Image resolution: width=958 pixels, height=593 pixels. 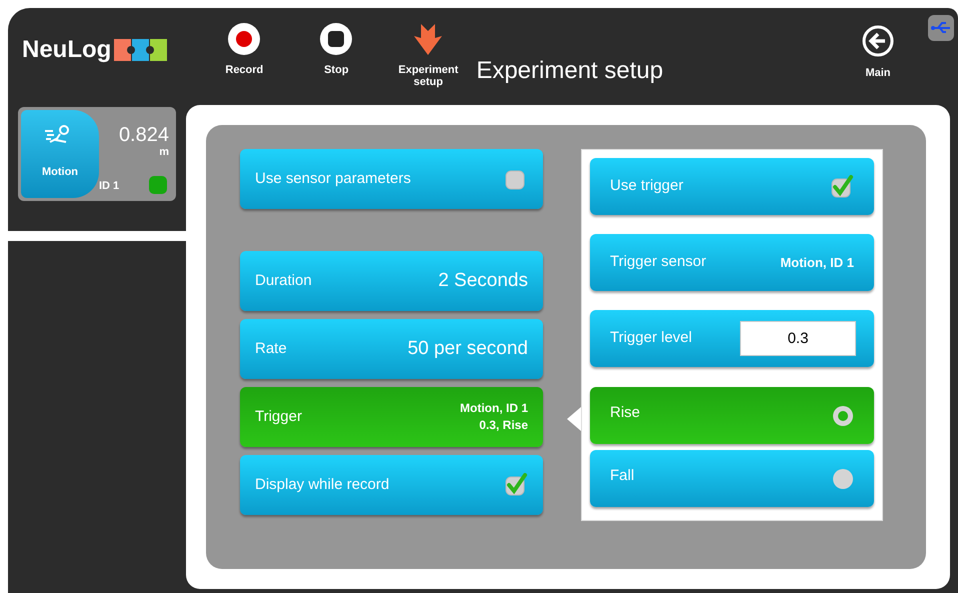 What do you see at coordinates (244, 39) in the screenshot?
I see `record-icon` at bounding box center [244, 39].